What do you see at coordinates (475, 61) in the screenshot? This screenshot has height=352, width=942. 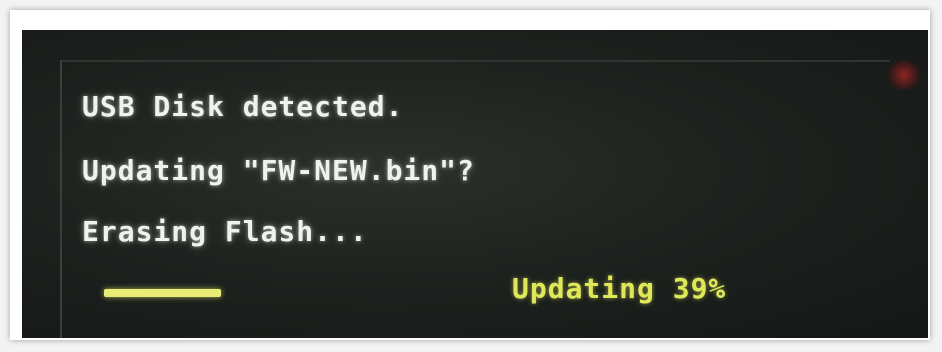 I see `screen-bezel-top` at bounding box center [475, 61].